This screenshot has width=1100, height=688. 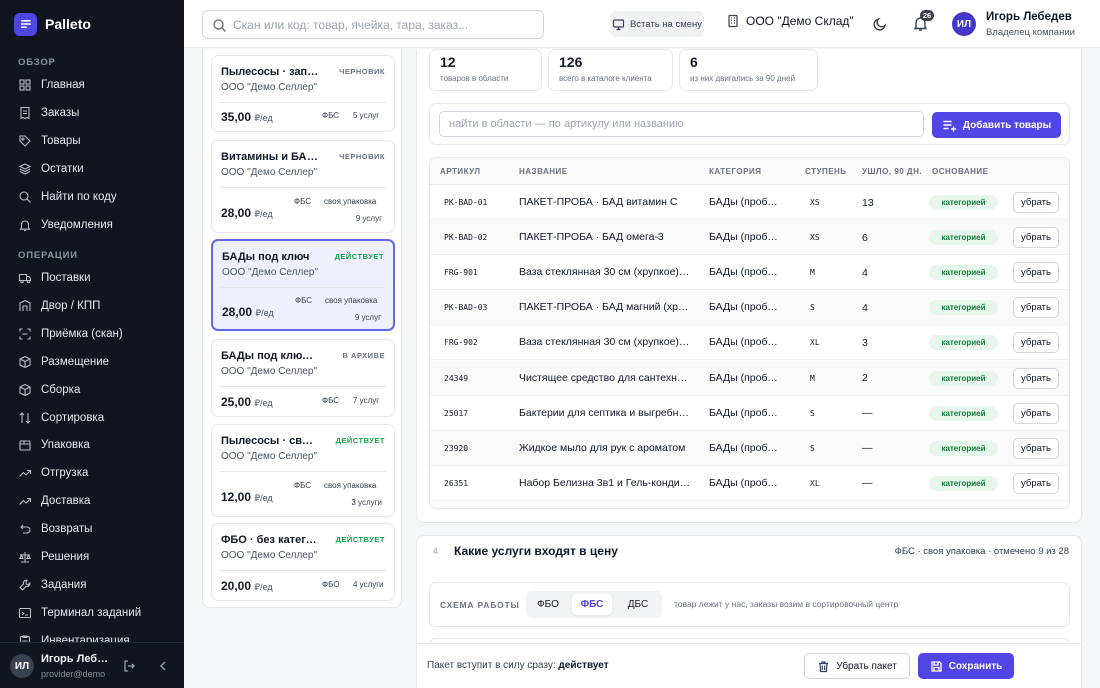 What do you see at coordinates (25, 24) in the screenshot?
I see `logo-icon` at bounding box center [25, 24].